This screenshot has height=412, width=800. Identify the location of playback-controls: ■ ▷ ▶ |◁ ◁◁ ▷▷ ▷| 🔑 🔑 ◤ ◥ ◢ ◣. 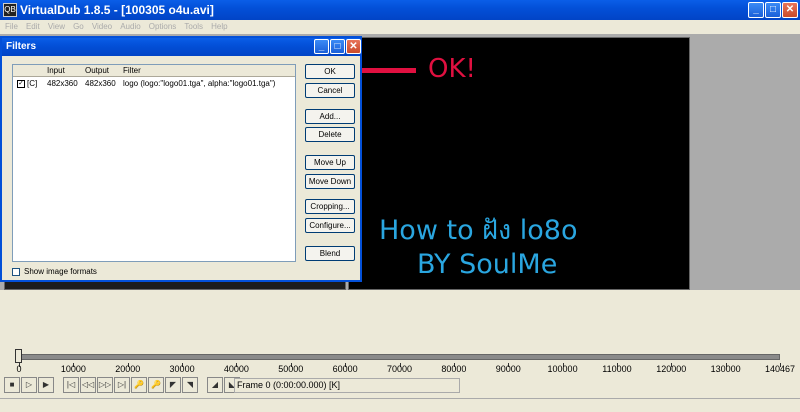
(122, 386).